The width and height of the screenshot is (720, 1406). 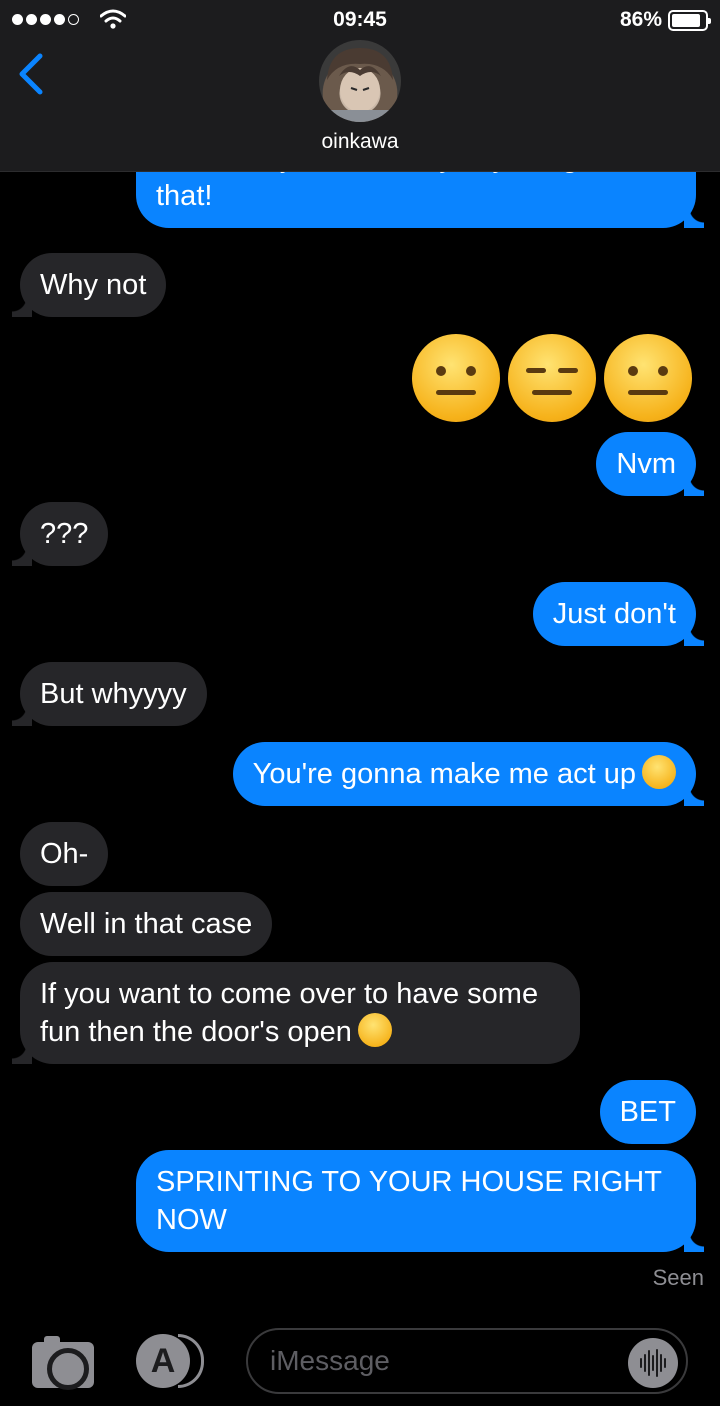 I want to click on weary-face-icon, so click(x=659, y=772).